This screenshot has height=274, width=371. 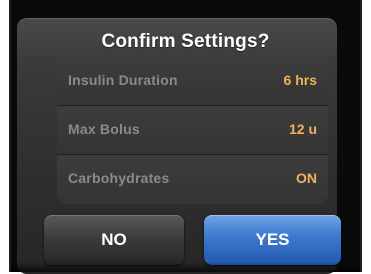 I want to click on setting-row-max-bolus: Max Bolus 12 u, so click(x=192, y=130).